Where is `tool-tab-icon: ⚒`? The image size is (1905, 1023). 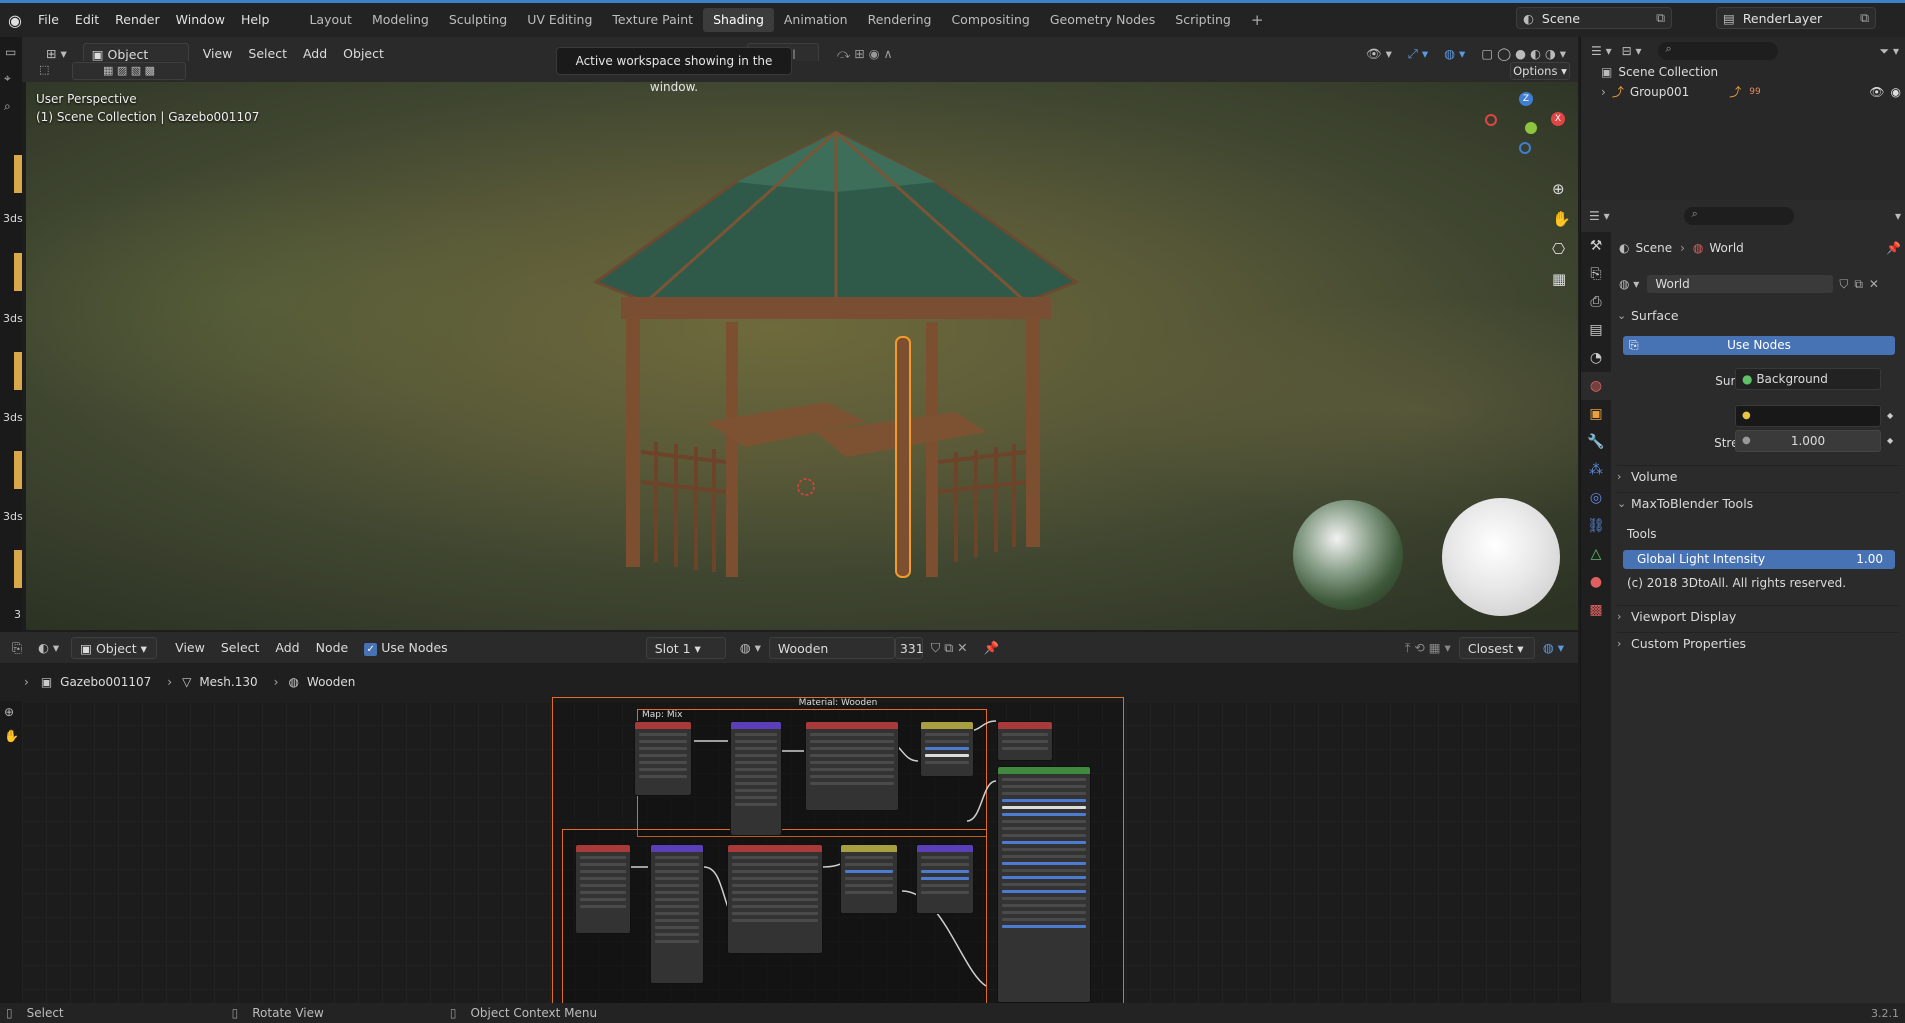
tool-tab-icon: ⚒ is located at coordinates (1596, 246).